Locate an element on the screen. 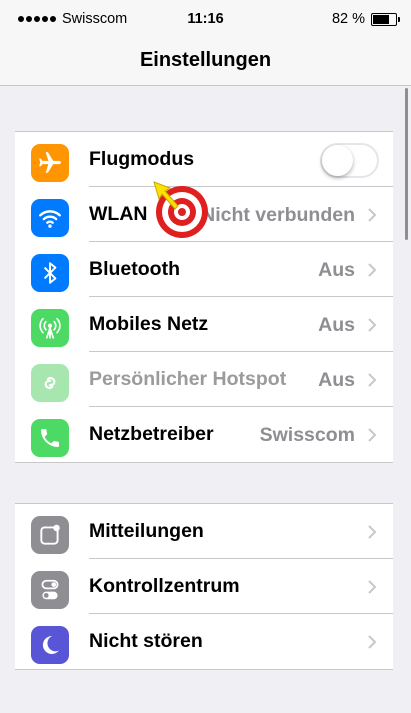 Image resolution: width=411 pixels, height=713 pixels. moon-icon is located at coordinates (50, 645).